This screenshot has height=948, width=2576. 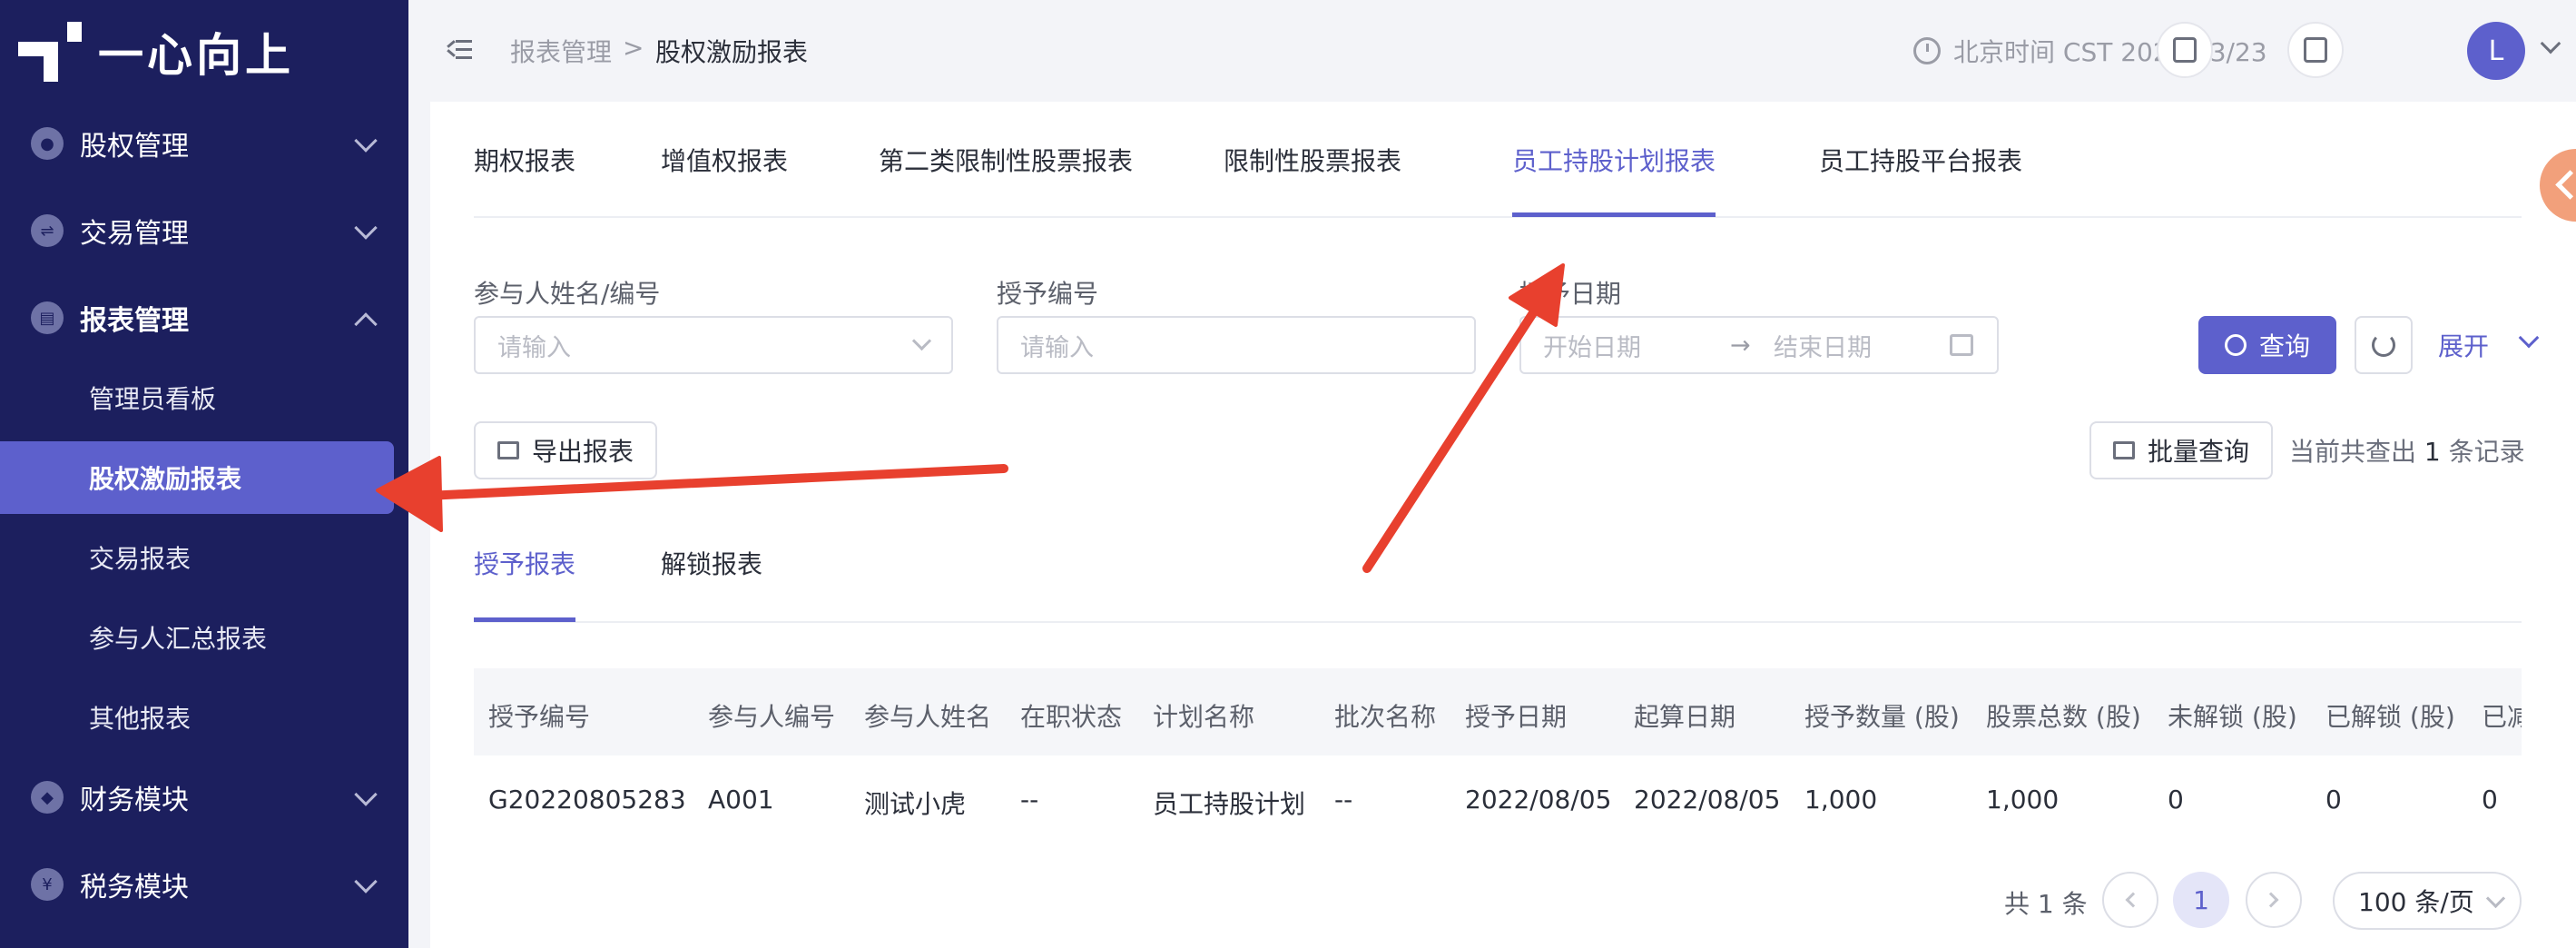 What do you see at coordinates (2502, 717) in the screenshot?
I see `column-header: 已减` at bounding box center [2502, 717].